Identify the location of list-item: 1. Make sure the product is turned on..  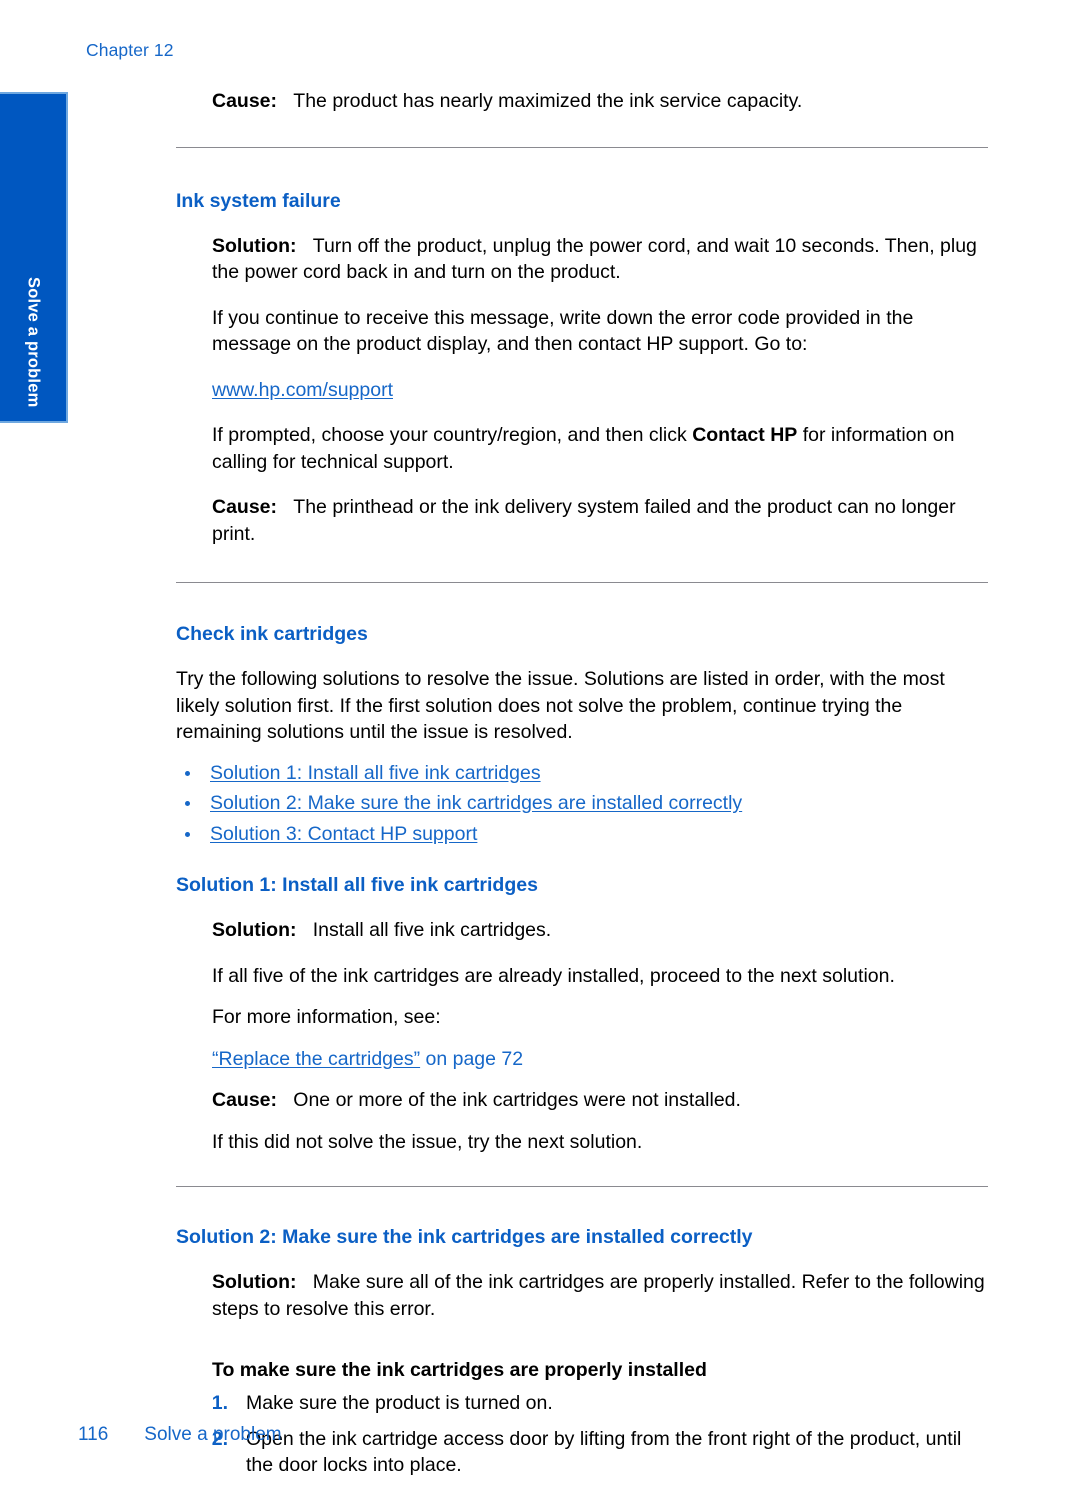
(582, 1403).